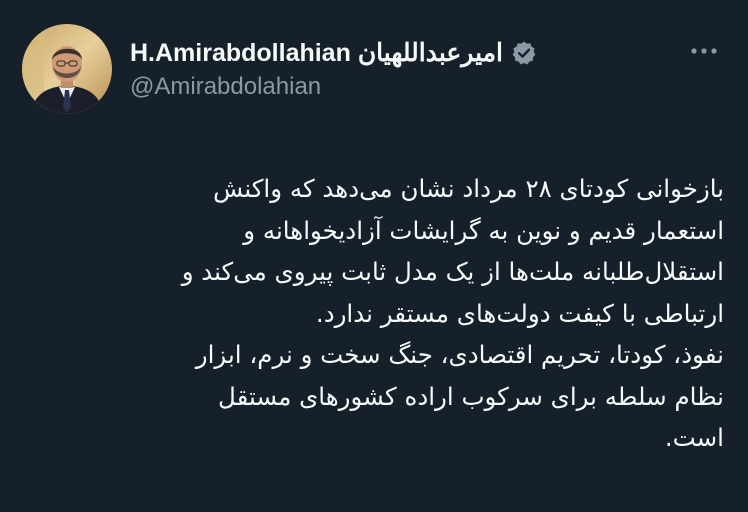  I want to click on more-options-icon, so click(704, 51).